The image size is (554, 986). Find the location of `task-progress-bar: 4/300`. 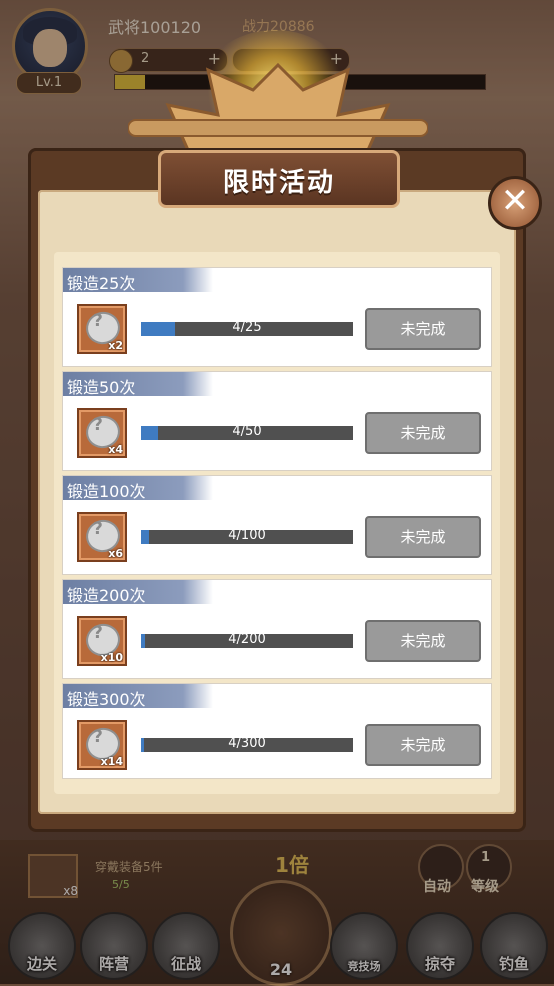

task-progress-bar: 4/300 is located at coordinates (247, 744).